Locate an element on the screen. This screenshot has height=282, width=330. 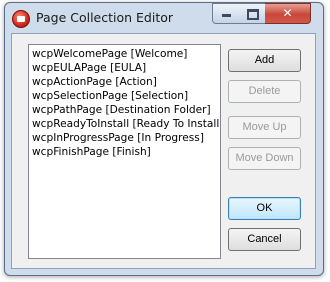
list-item: wcpSelectionPage [Selection] is located at coordinates (124, 96).